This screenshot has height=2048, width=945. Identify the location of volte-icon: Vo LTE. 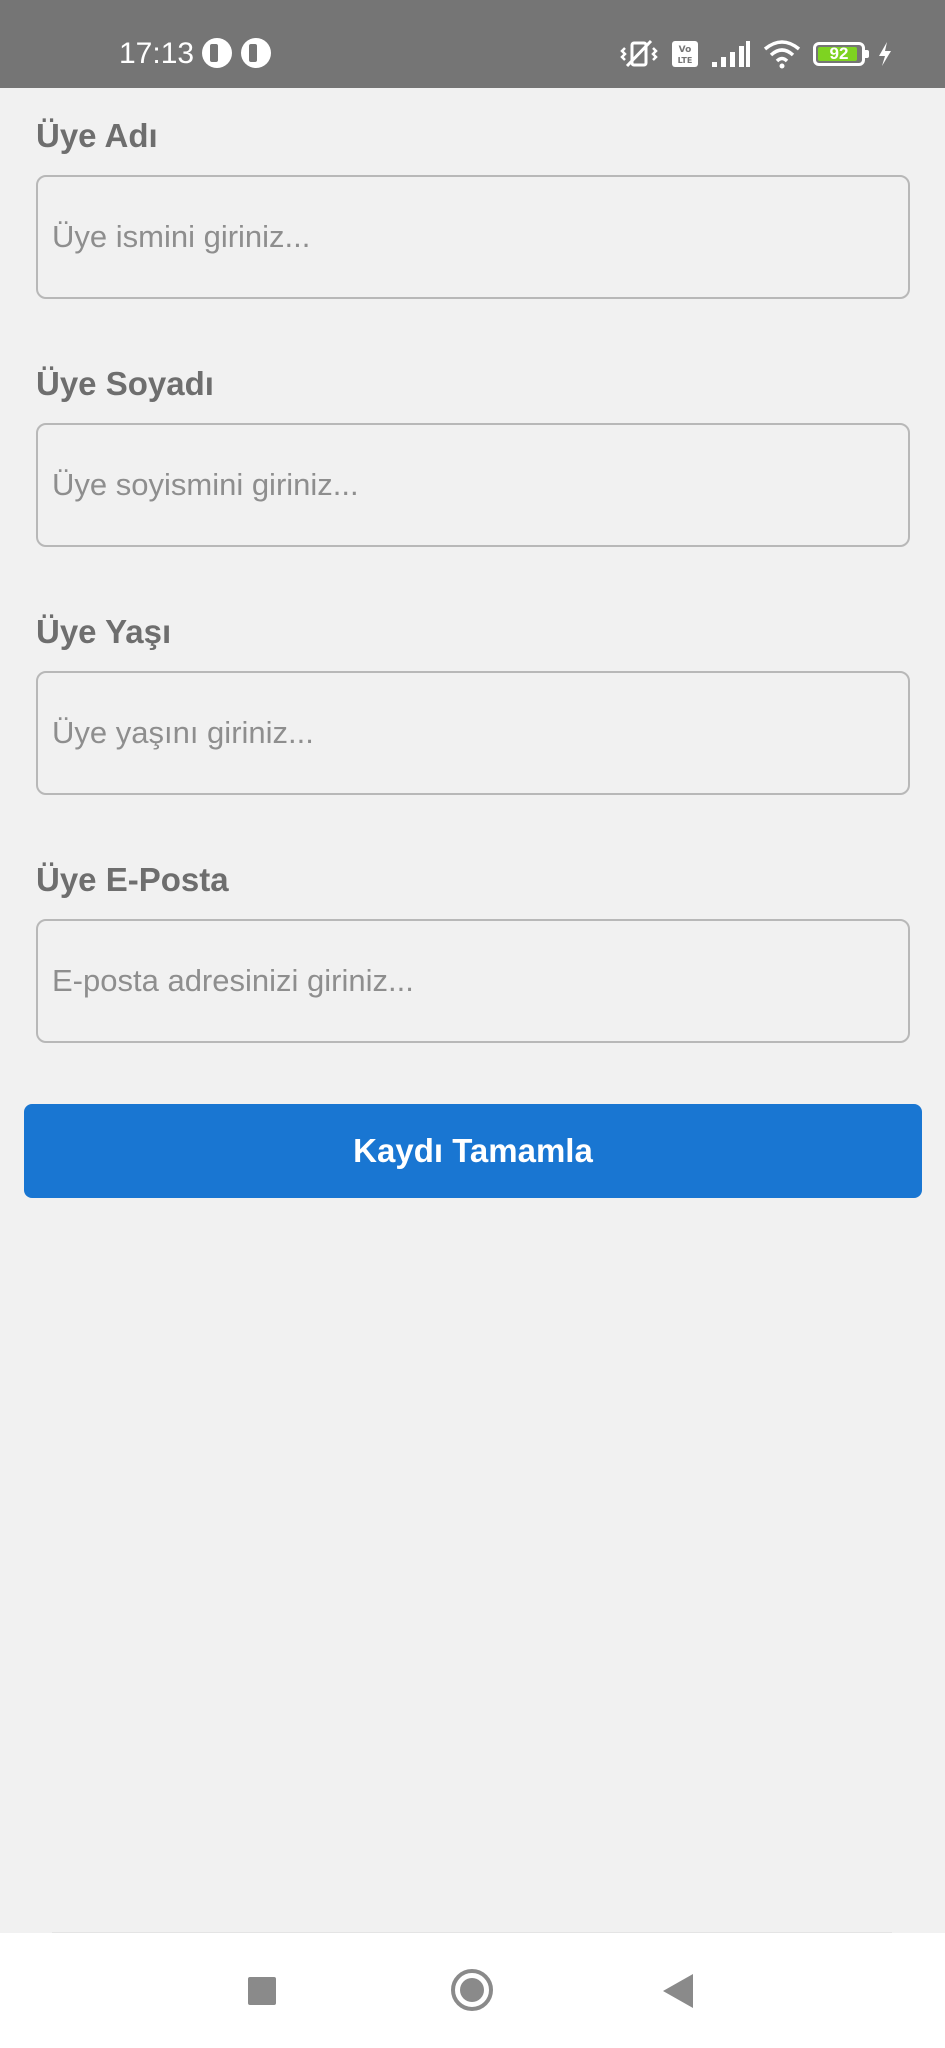
(685, 54).